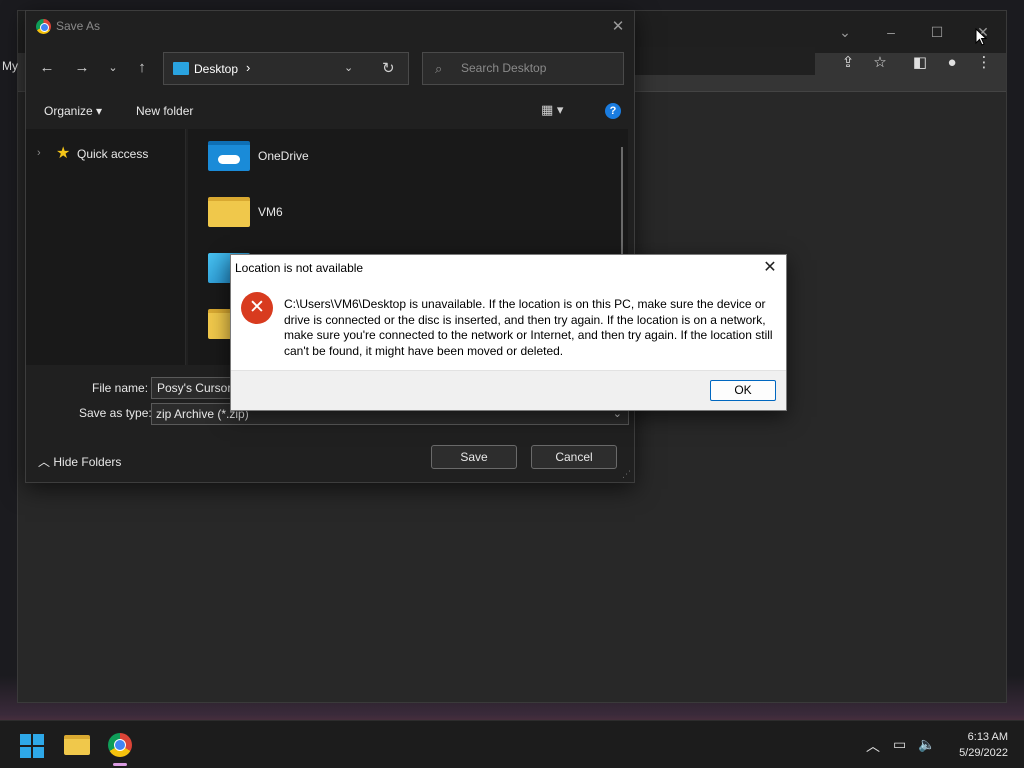 The width and height of the screenshot is (1024, 768). I want to click on error-close-button: ✕, so click(770, 268).